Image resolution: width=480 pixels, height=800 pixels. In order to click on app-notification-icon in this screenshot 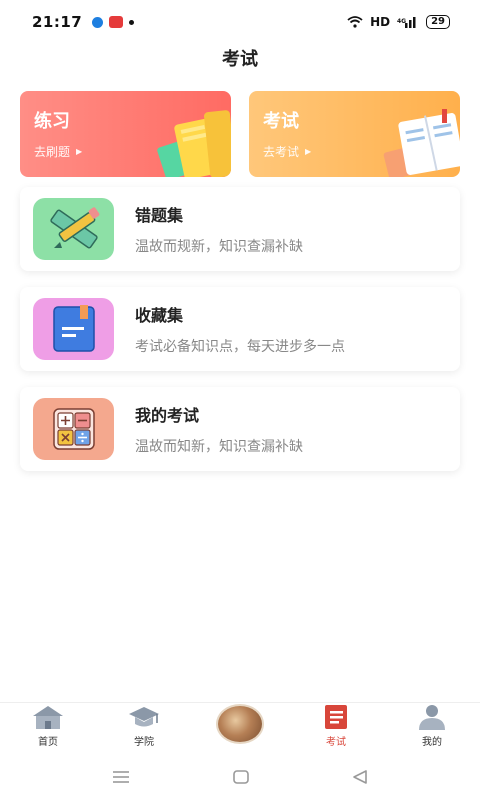, I will do `click(98, 22)`.